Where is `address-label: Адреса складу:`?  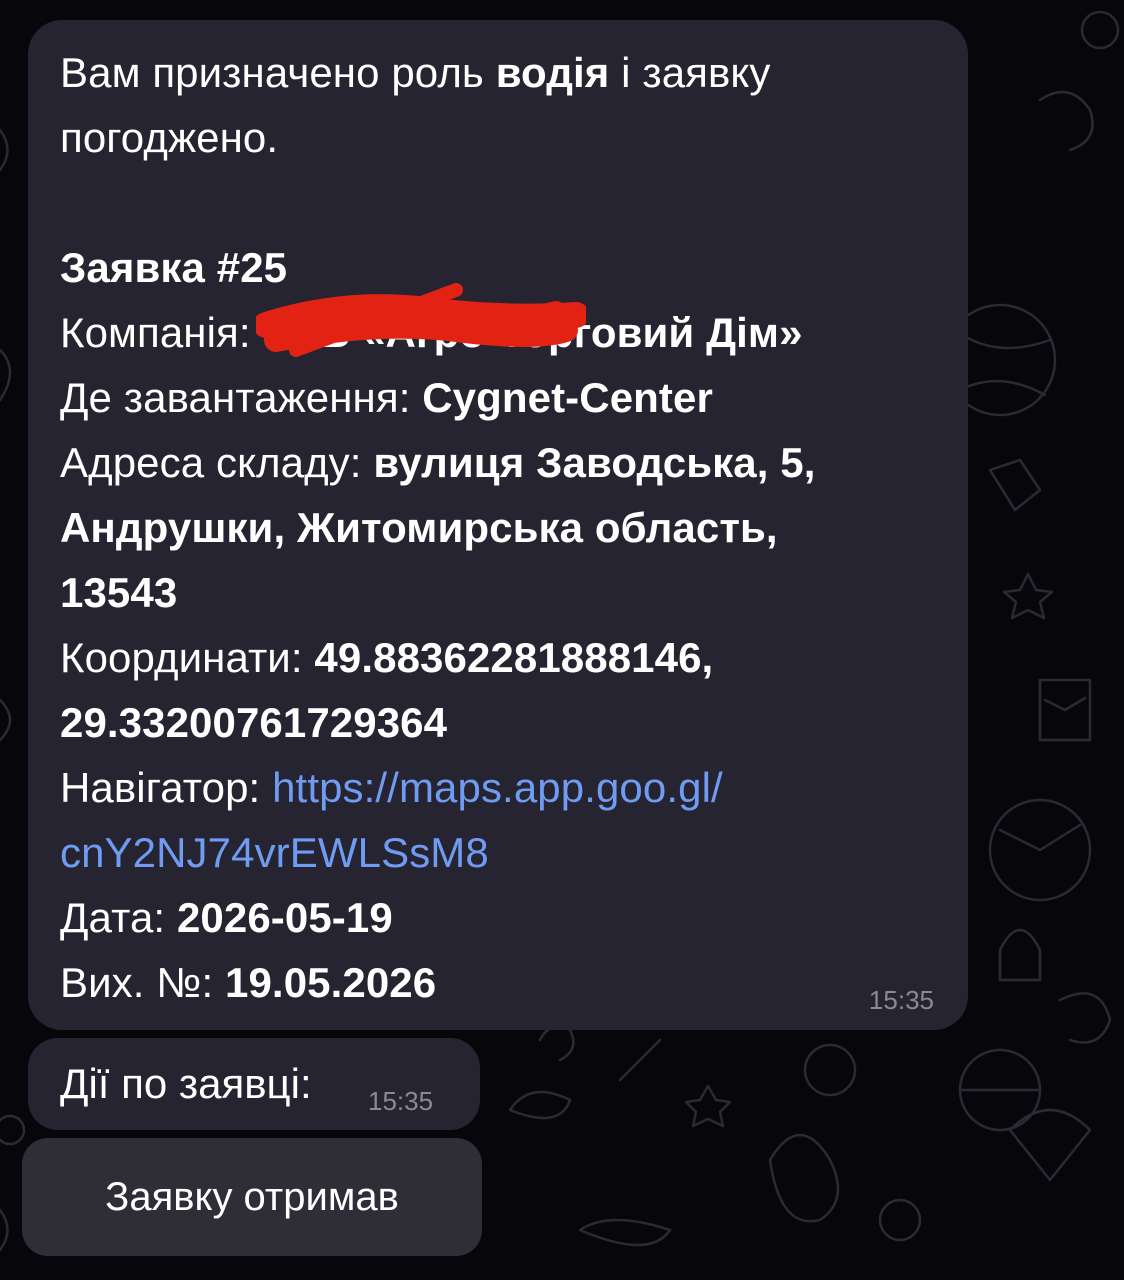 address-label: Адреса складу: is located at coordinates (217, 462).